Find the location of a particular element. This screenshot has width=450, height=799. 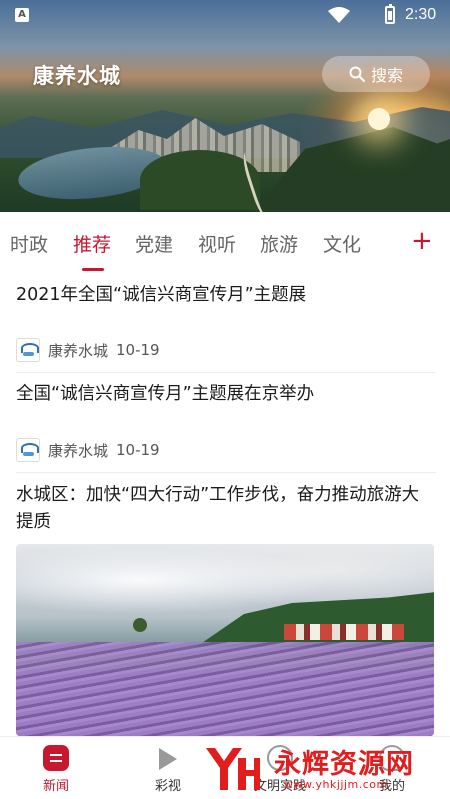

tab-wenhua: 文化 is located at coordinates (342, 243).